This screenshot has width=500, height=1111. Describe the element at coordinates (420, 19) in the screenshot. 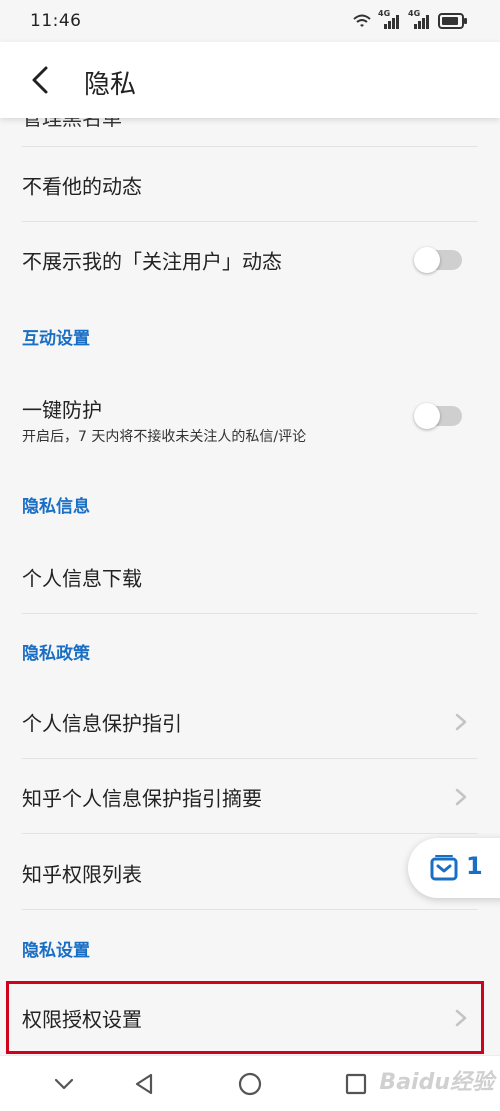

I see `signal-icon-2: 4G` at that location.